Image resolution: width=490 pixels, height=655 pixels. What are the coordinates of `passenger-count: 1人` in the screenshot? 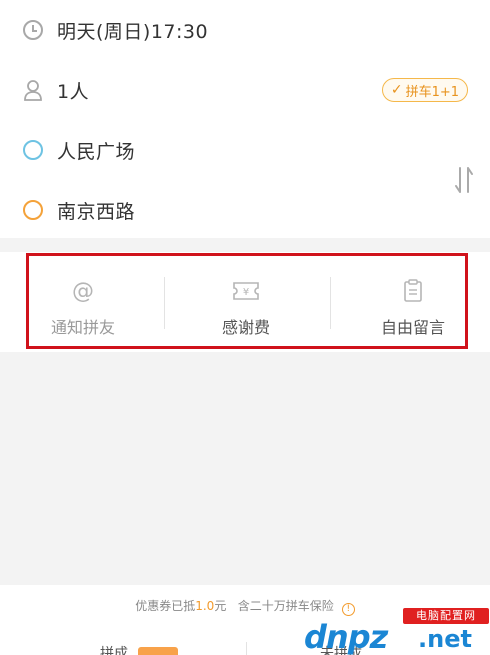 It's located at (73, 91).